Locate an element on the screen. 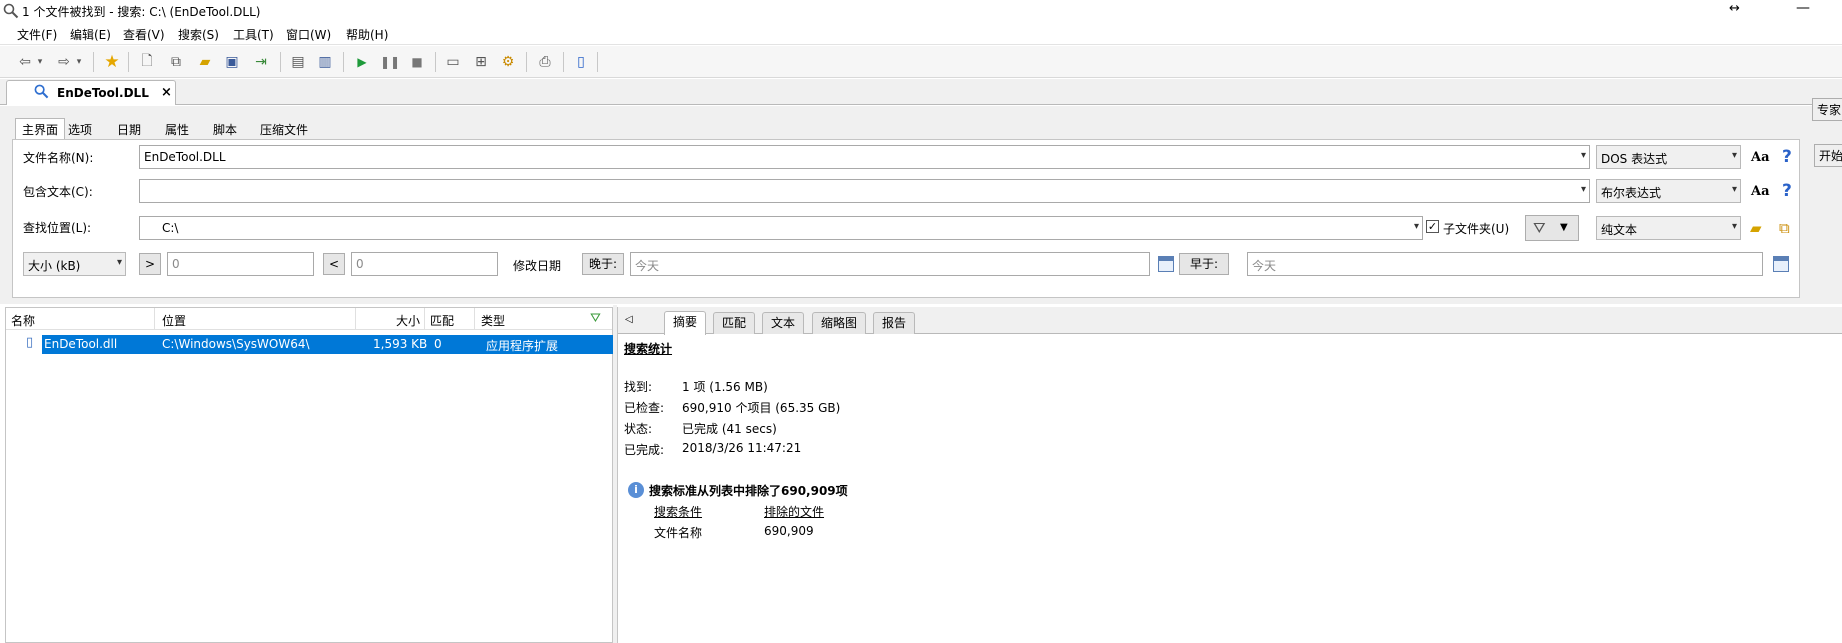 The image size is (1842, 643). start-search-icon: ▶ is located at coordinates (362, 62).